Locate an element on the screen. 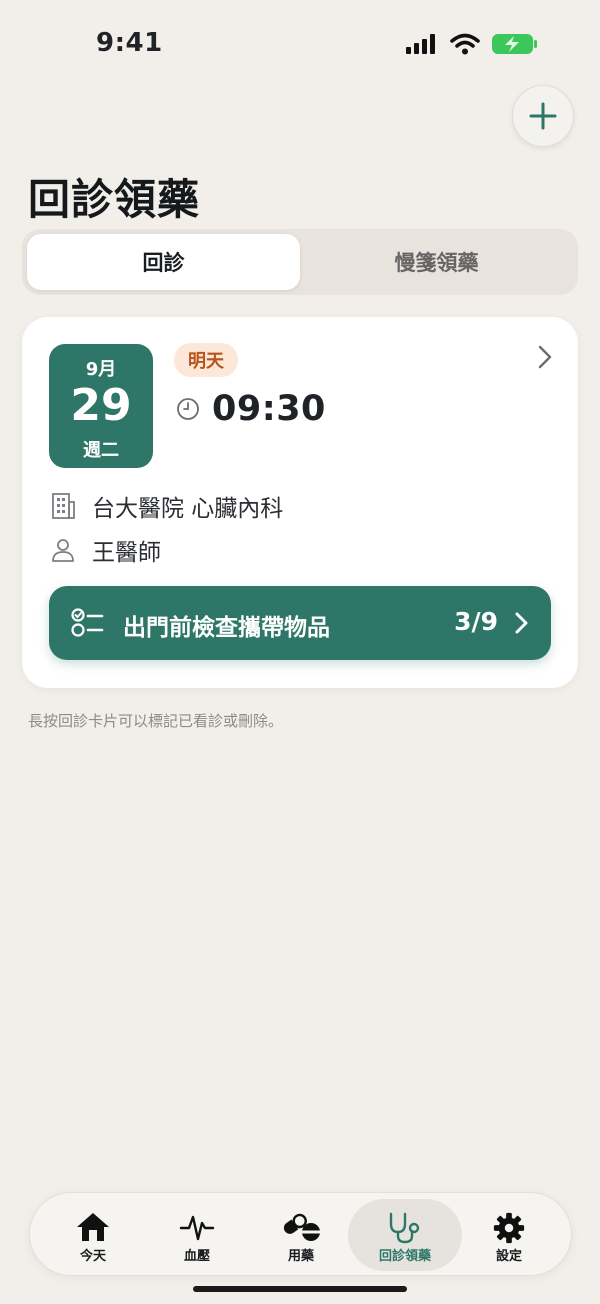 This screenshot has width=600, height=1304. building-icon is located at coordinates (63, 506).